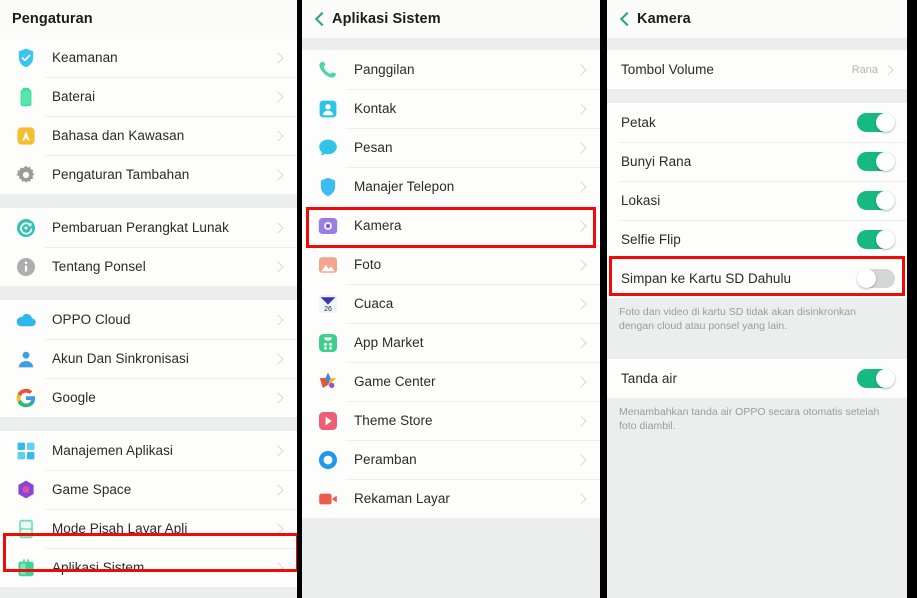  I want to click on page-title: Pengaturan, so click(52, 19).